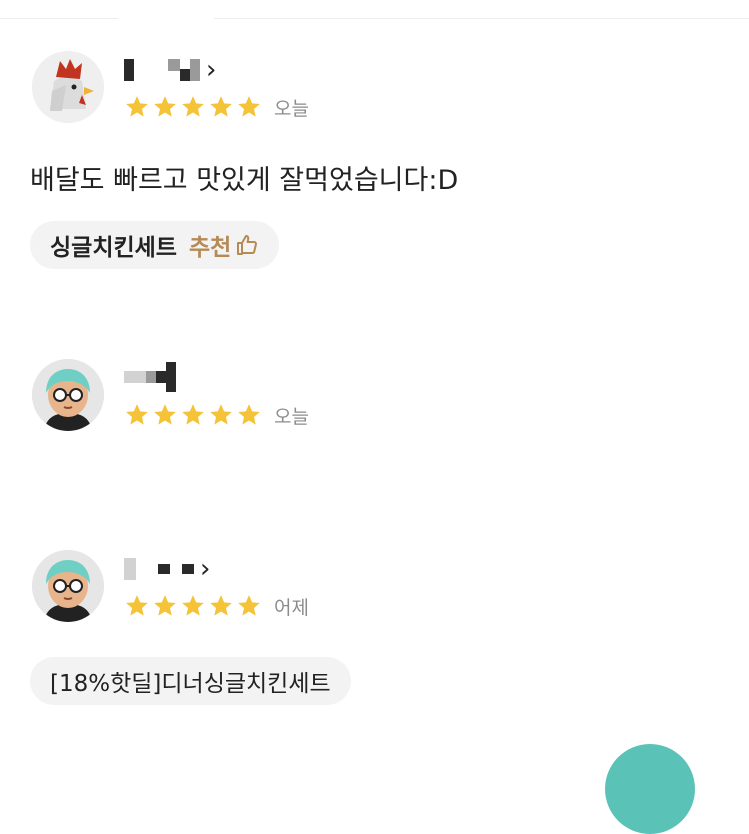 This screenshot has width=749, height=834. I want to click on reviewer-name, so click(150, 377).